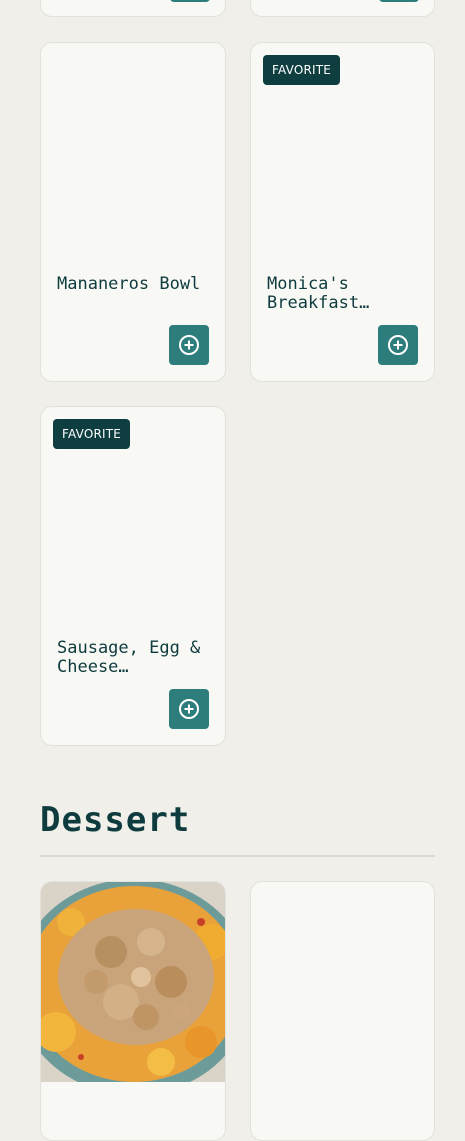 The height and width of the screenshot is (1141, 465). I want to click on card-title: Mananeros Bowl, so click(129, 284).